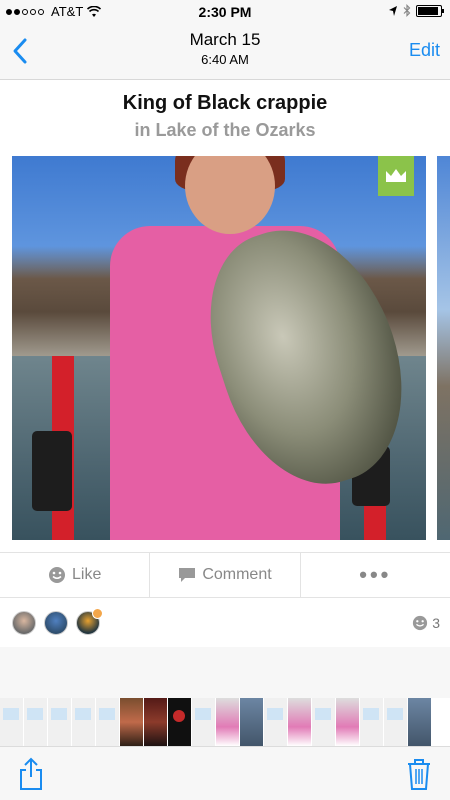 This screenshot has width=450, height=800. I want to click on reaction-count: 3, so click(426, 623).